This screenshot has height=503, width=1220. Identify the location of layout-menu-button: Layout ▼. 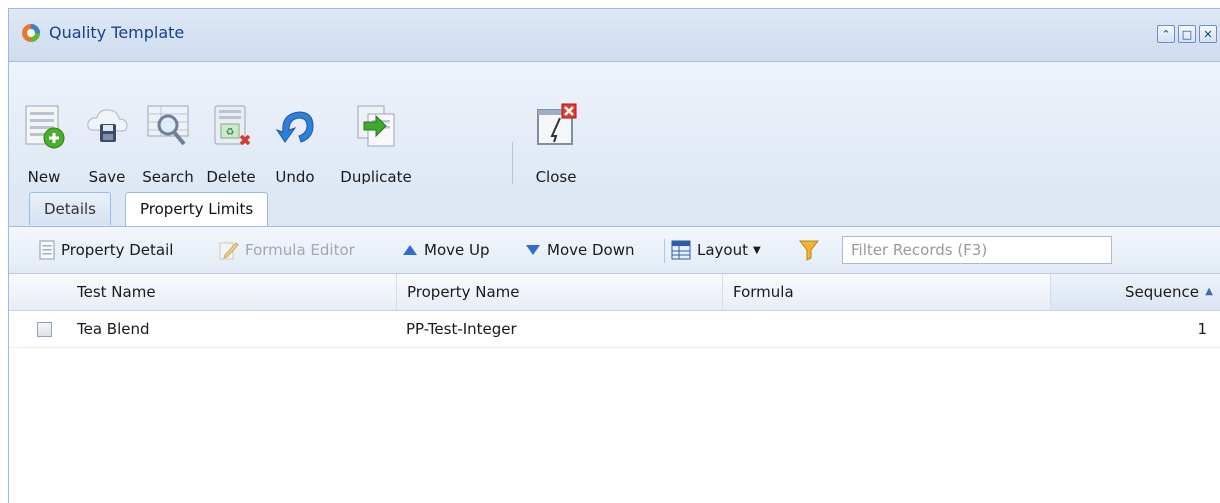
(716, 250).